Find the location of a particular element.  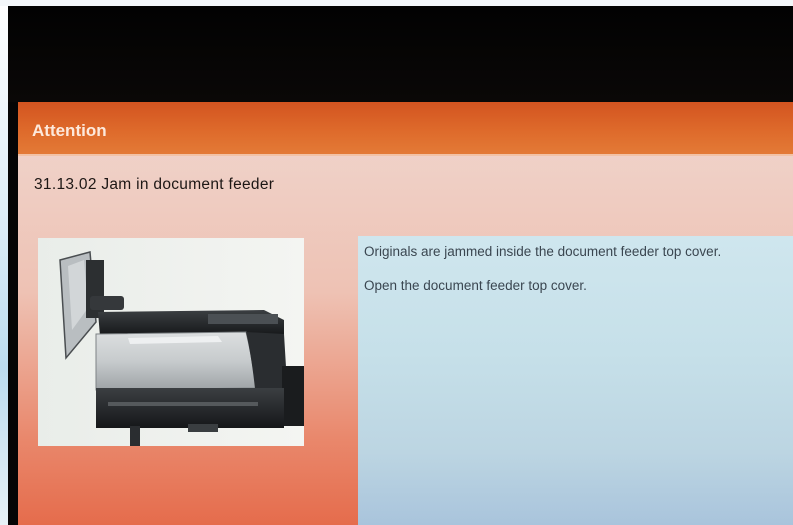

printer-drawing is located at coordinates (181, 348).